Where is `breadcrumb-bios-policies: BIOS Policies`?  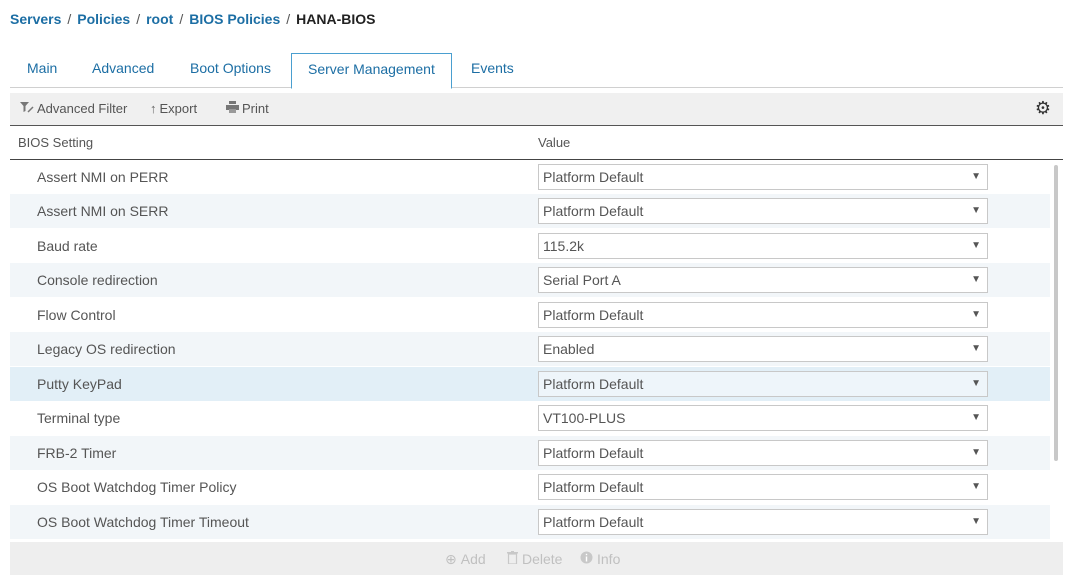
breadcrumb-bios-policies: BIOS Policies is located at coordinates (234, 19).